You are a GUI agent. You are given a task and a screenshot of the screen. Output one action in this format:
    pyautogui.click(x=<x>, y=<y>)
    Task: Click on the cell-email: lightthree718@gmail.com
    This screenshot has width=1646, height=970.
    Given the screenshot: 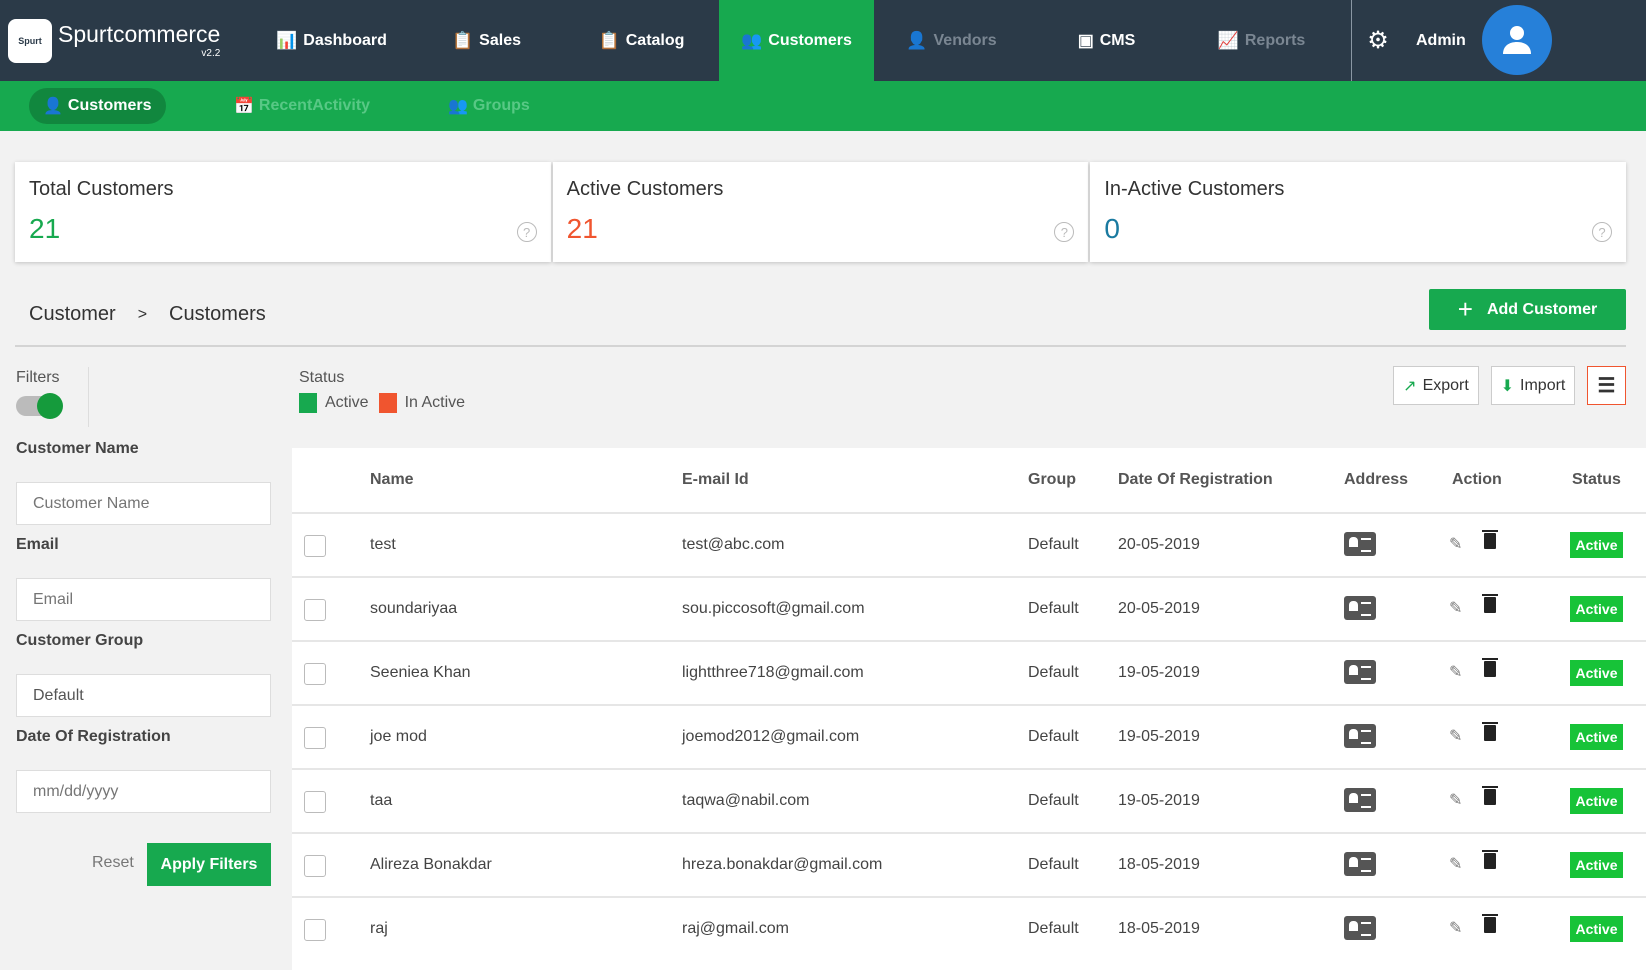 What is the action you would take?
    pyautogui.click(x=773, y=672)
    